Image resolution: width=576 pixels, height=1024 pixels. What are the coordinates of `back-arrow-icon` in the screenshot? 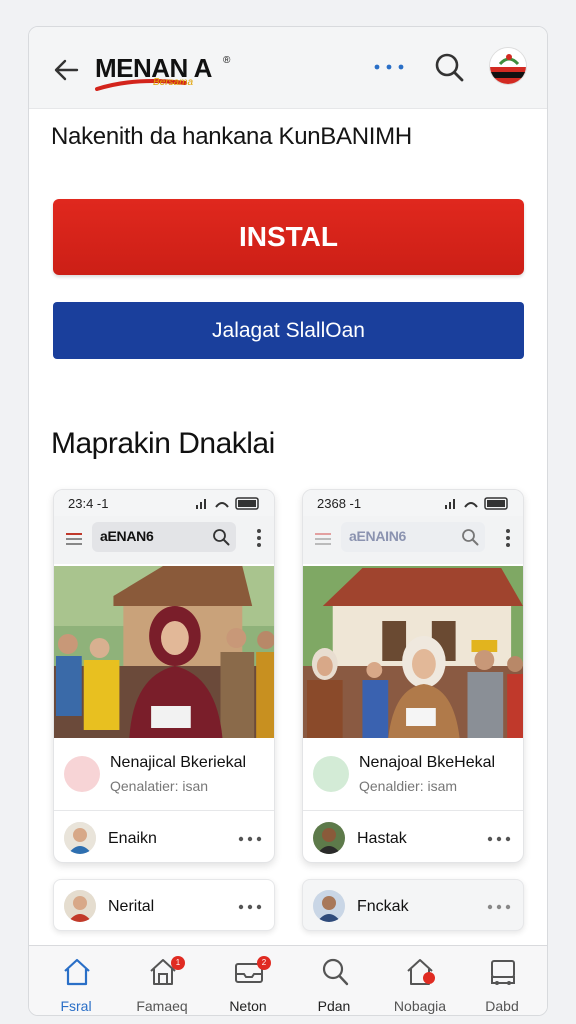 It's located at (66, 70).